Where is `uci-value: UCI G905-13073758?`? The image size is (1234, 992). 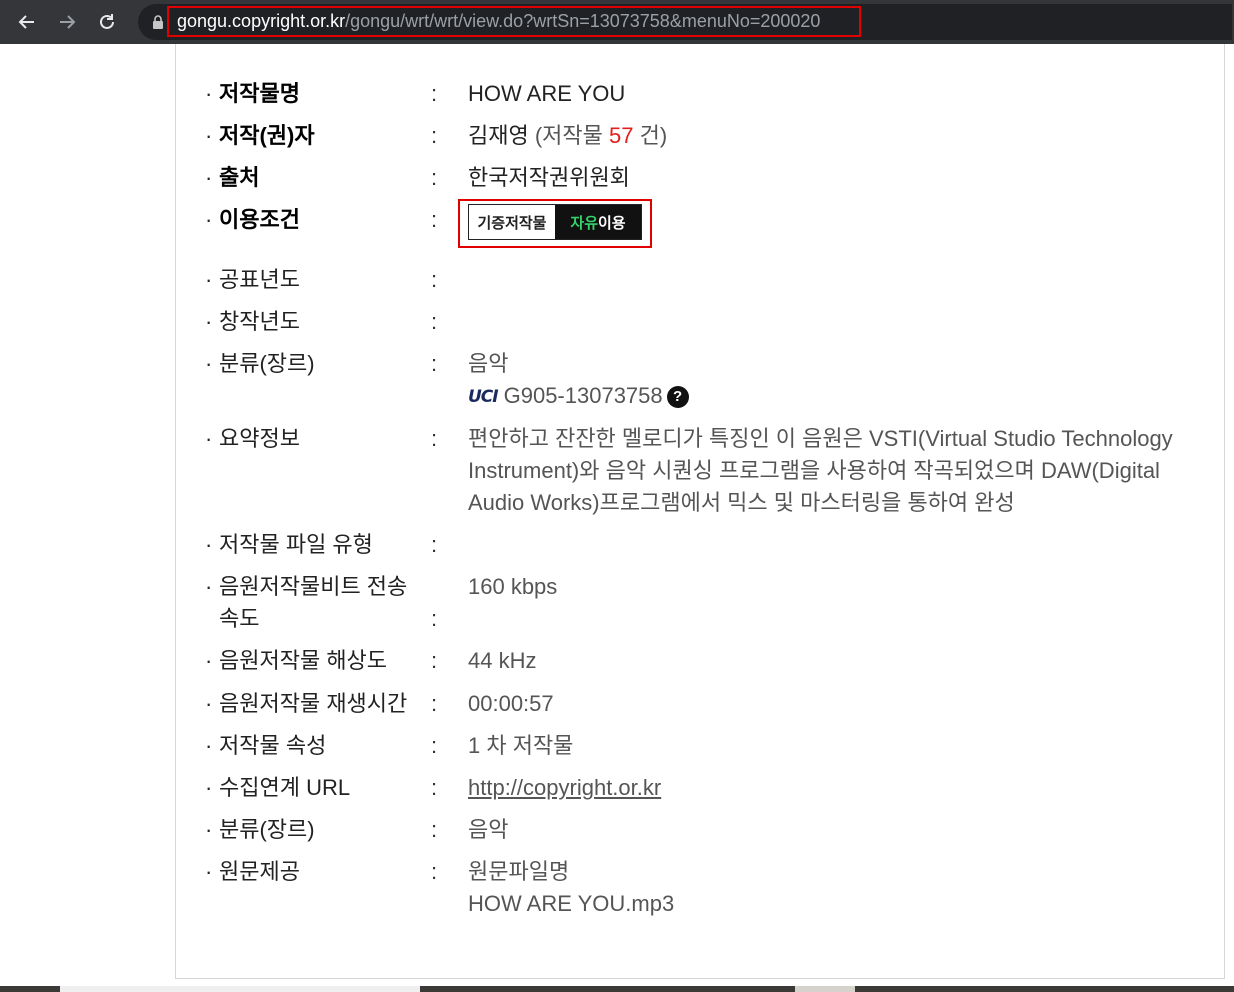 uci-value: UCI G905-13073758? is located at coordinates (823, 396).